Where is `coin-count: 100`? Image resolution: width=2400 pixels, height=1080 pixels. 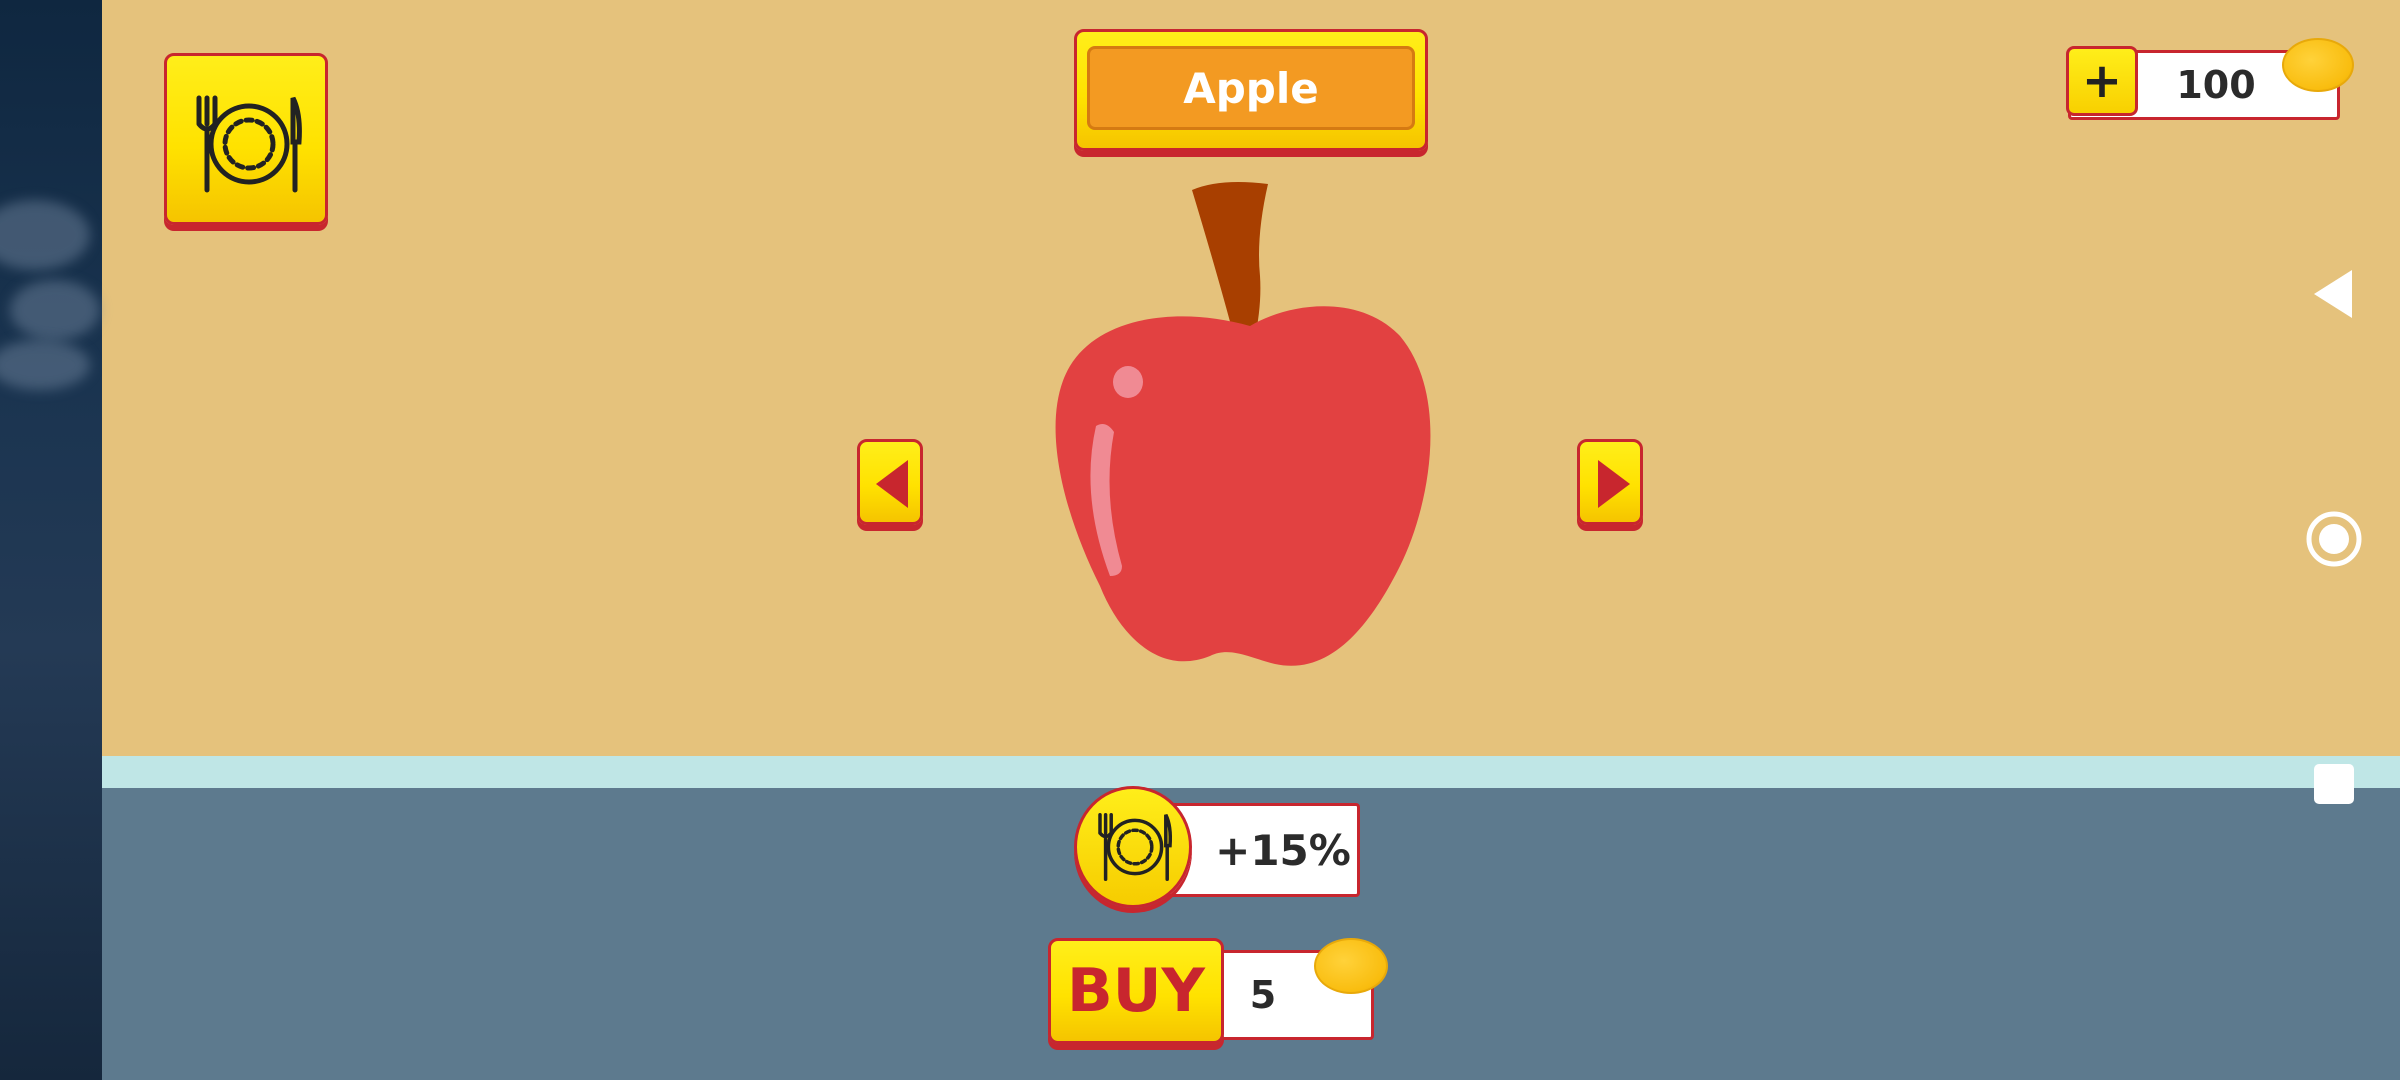 coin-count: 100 is located at coordinates (2216, 85).